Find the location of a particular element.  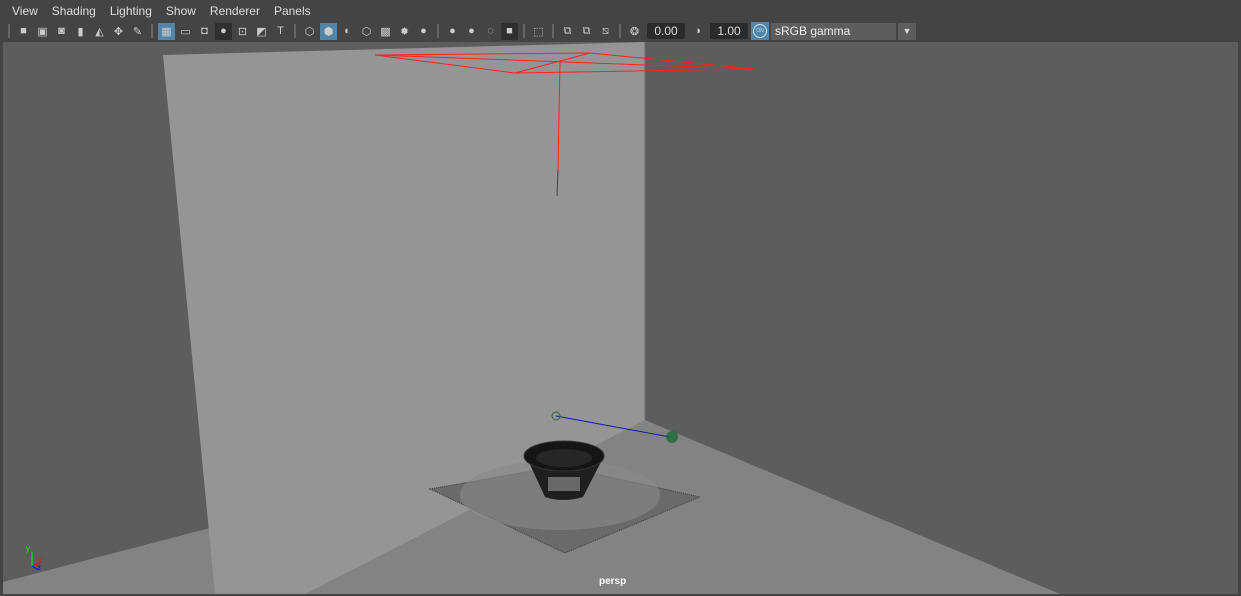

camera-attributes-icon: ◙ is located at coordinates (61, 31).